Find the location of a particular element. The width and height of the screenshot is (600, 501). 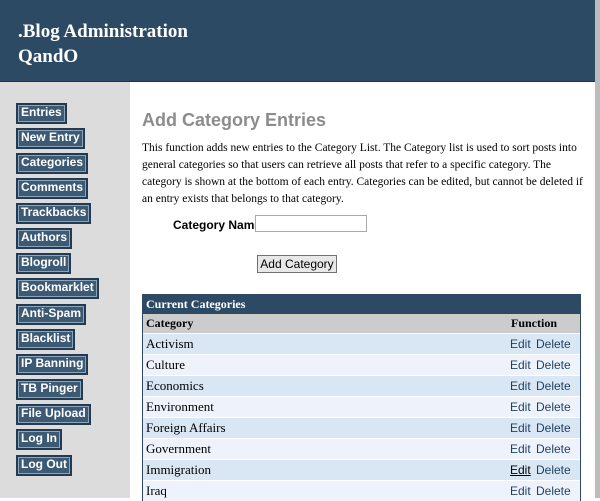

table-row: Environment Edit Delete is located at coordinates (361, 406).